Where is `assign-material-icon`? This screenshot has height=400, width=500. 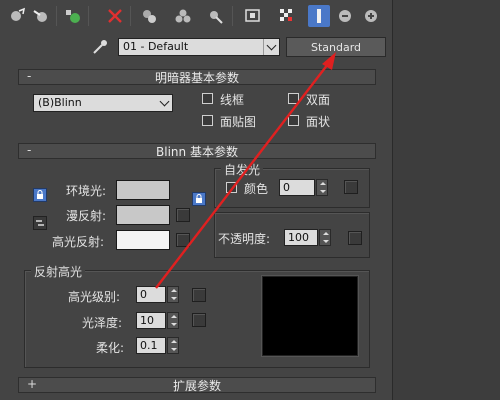 assign-material-icon is located at coordinates (73, 16).